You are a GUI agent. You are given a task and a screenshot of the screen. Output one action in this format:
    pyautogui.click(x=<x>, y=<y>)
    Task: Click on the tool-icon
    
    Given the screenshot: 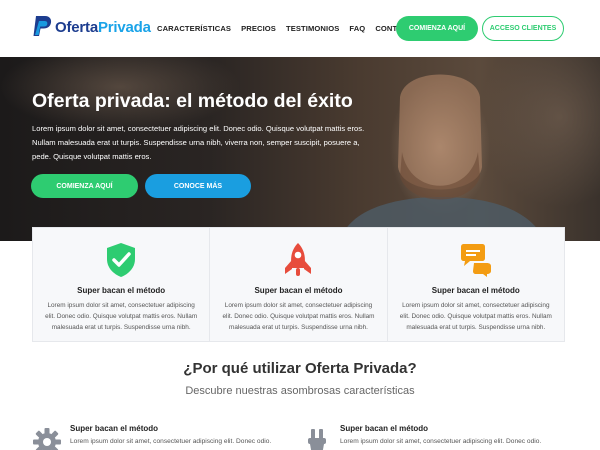 What is the action you would take?
    pyautogui.click(x=317, y=439)
    